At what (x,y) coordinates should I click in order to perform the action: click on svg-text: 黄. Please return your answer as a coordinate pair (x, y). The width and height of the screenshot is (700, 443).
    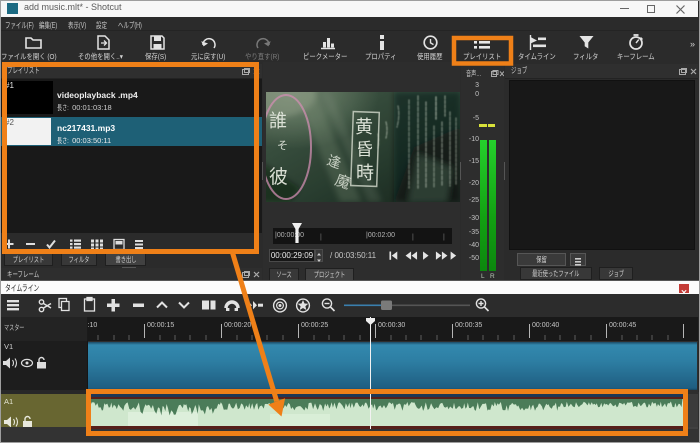
    Looking at the image, I should click on (364, 127).